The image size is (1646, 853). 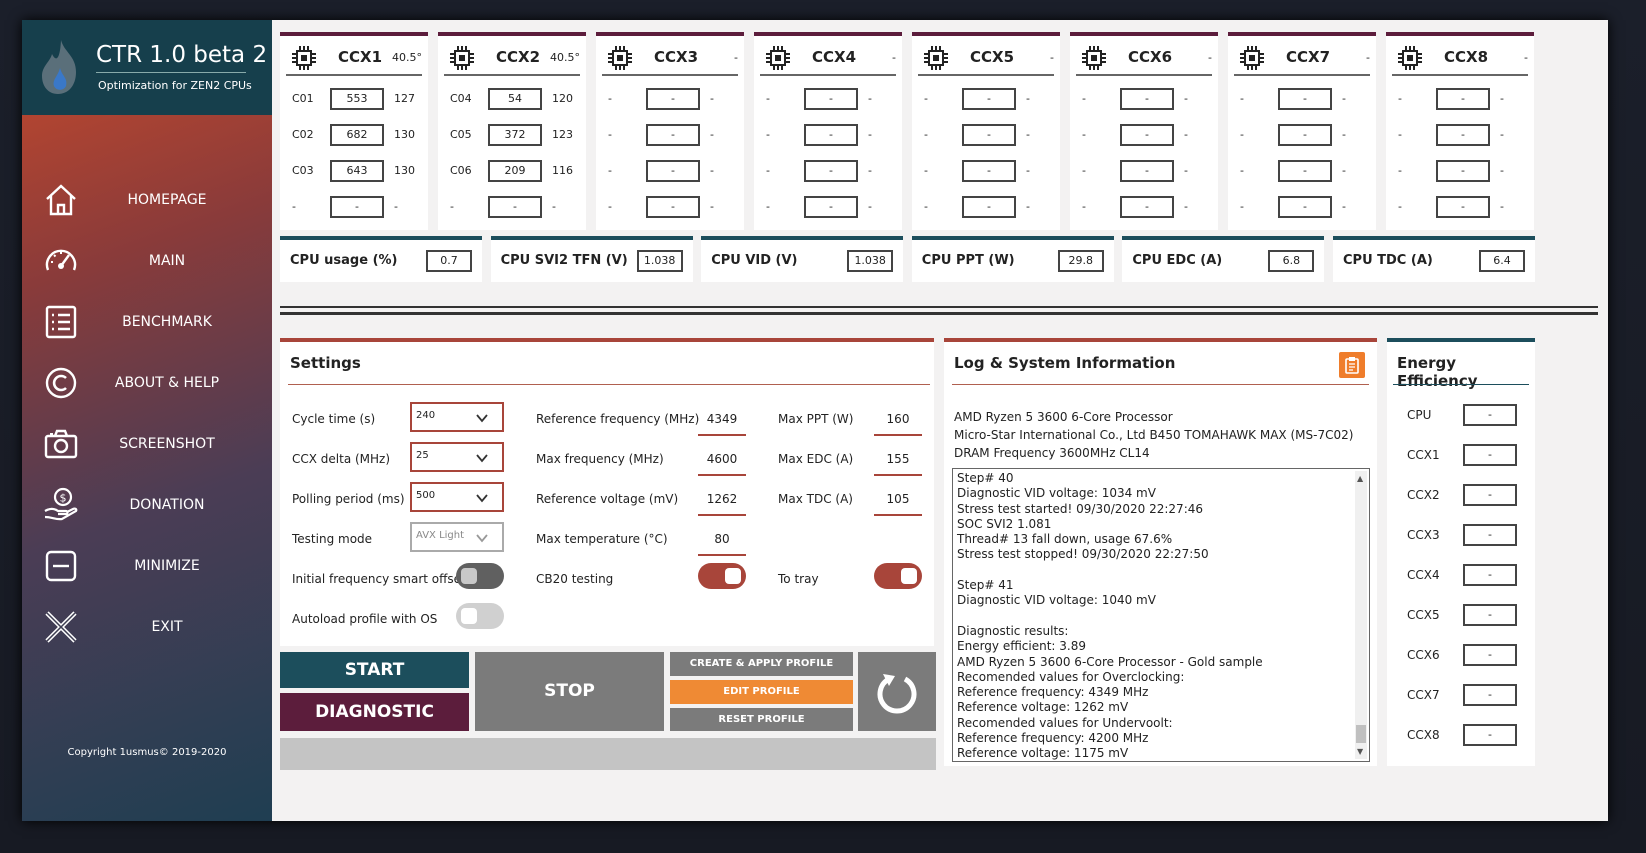 I want to click on stat-value: 6.8, so click(x=1291, y=261).